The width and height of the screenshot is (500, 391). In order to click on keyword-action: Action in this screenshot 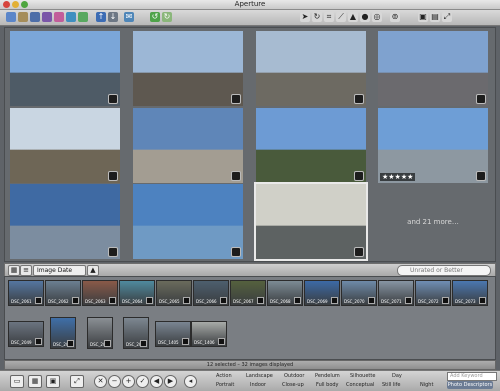, I will do `click(224, 376)`.